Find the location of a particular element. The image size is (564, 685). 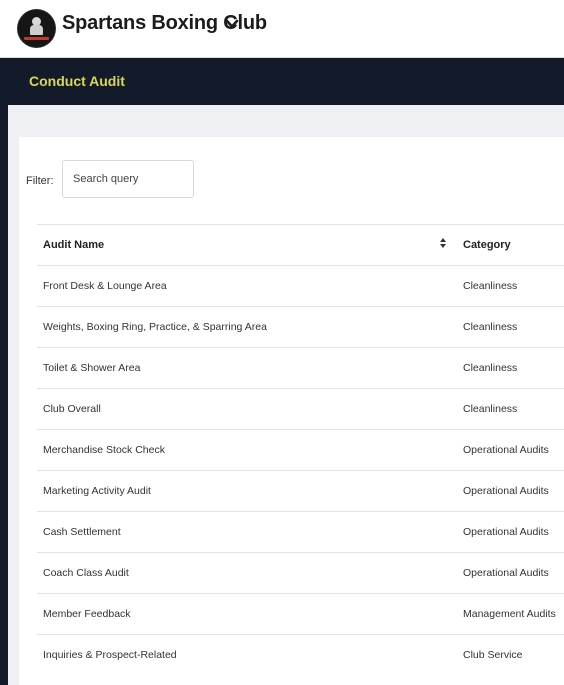

table-row: Member Feedback Management Audits is located at coordinates (300, 614).